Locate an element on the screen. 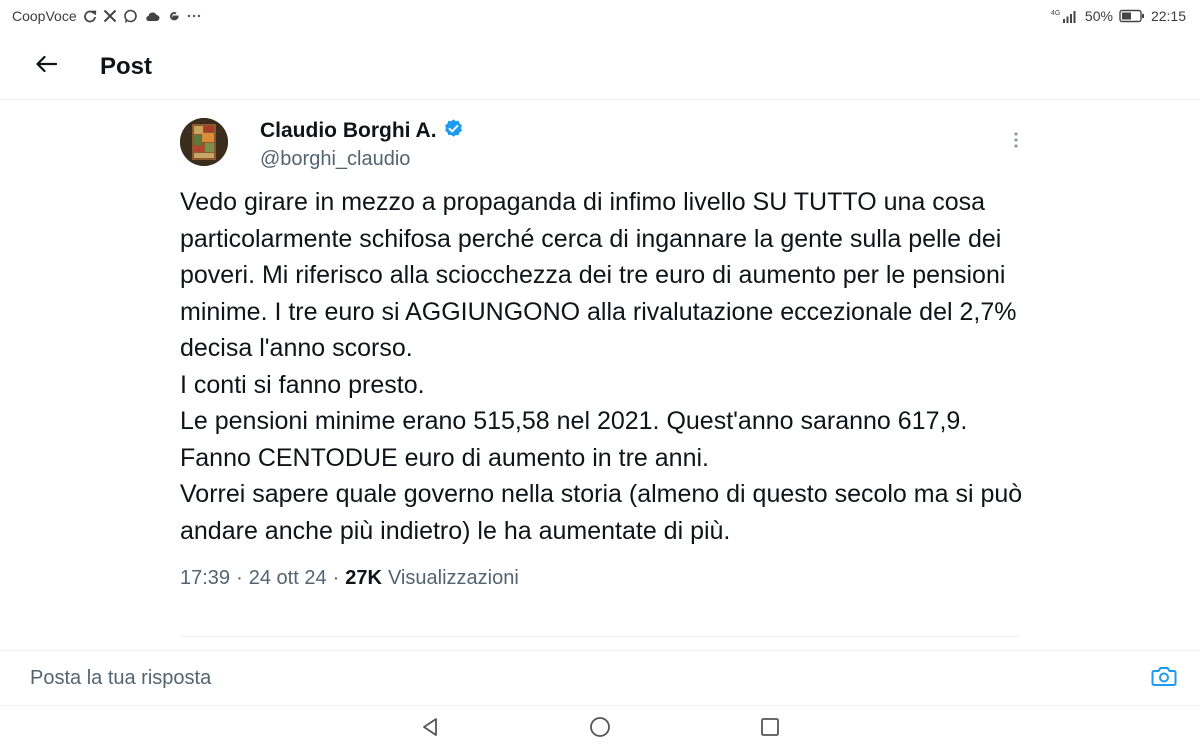 This screenshot has height=750, width=1200. divider is located at coordinates (600, 636).